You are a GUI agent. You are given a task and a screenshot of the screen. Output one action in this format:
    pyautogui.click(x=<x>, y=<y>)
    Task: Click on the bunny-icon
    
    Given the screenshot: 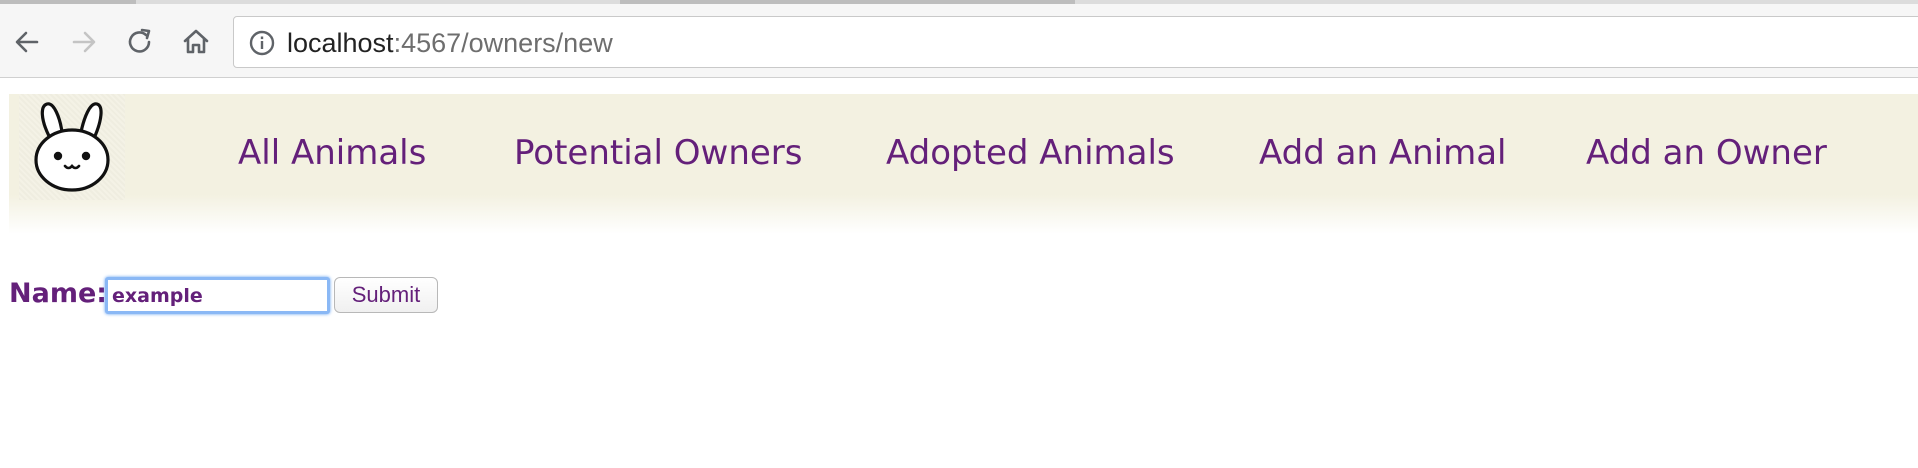 What is the action you would take?
    pyautogui.click(x=72, y=147)
    